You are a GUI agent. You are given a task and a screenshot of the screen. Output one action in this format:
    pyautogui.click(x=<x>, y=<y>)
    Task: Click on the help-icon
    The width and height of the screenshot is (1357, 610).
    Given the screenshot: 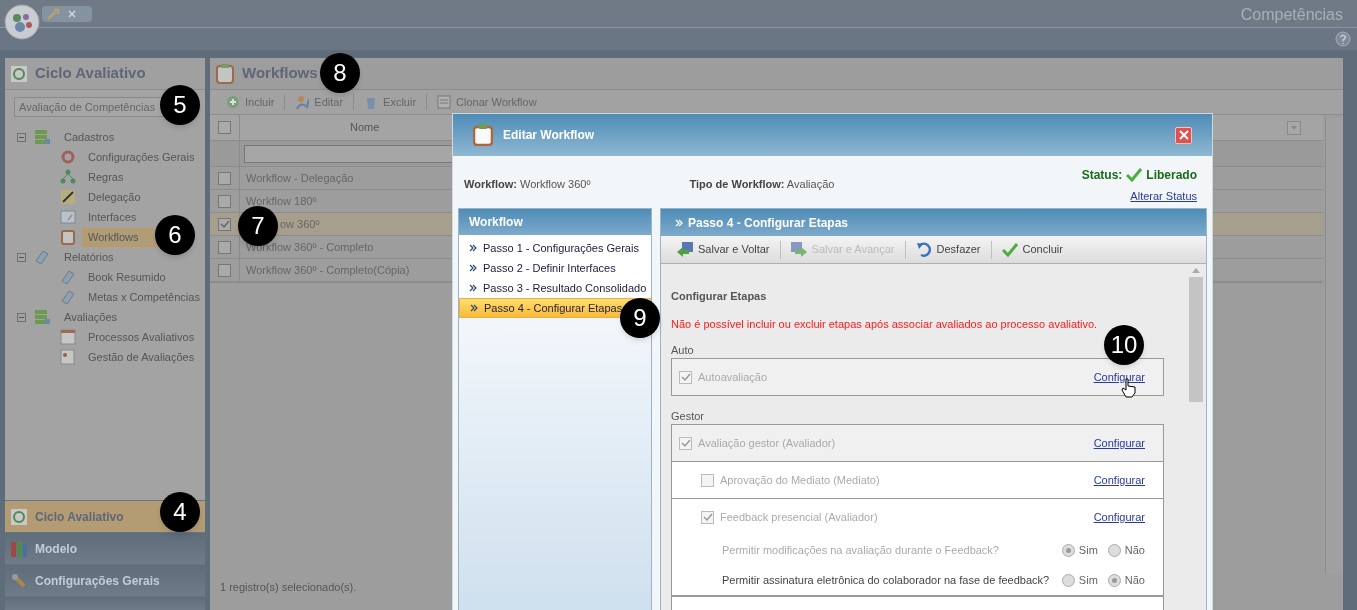 What is the action you would take?
    pyautogui.click(x=1343, y=39)
    